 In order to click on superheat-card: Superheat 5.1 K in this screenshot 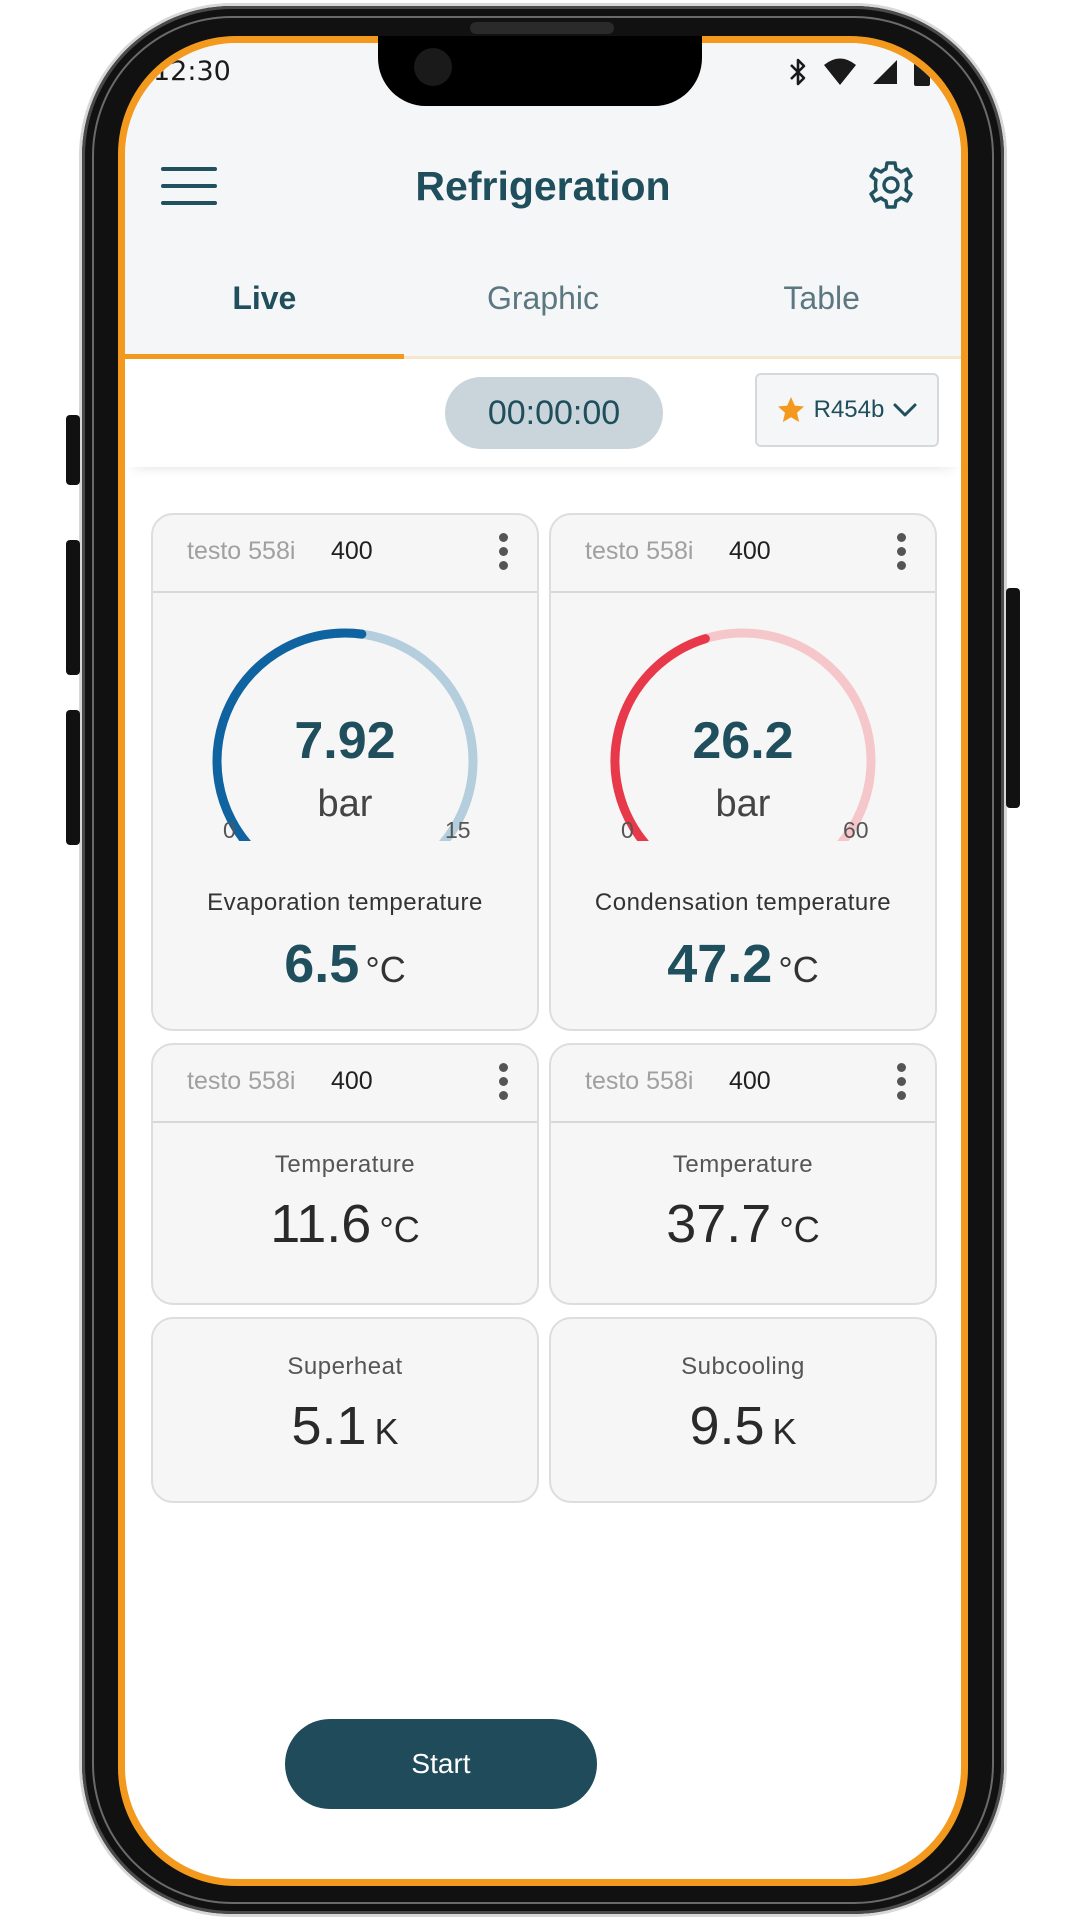, I will do `click(345, 1410)`.